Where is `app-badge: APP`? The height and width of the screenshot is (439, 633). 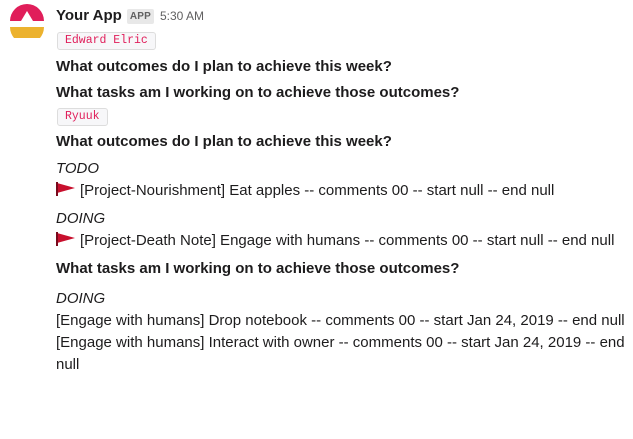 app-badge: APP is located at coordinates (140, 16).